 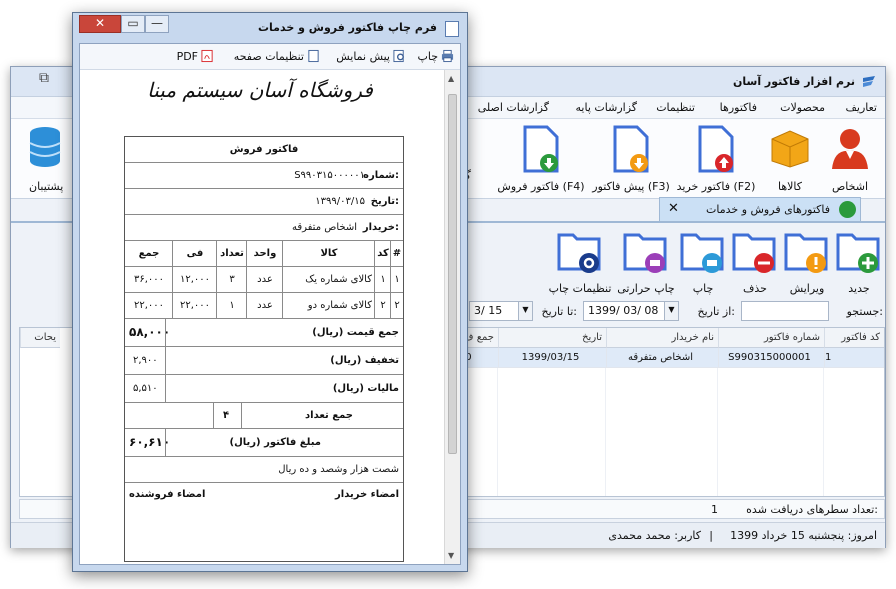 What do you see at coordinates (579, 253) in the screenshot?
I see `folder-settings-icon` at bounding box center [579, 253].